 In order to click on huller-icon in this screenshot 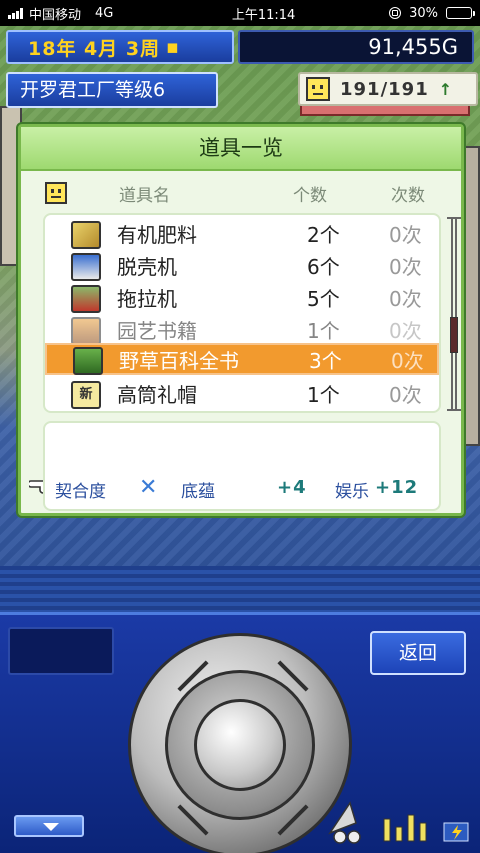, I will do `click(86, 267)`.